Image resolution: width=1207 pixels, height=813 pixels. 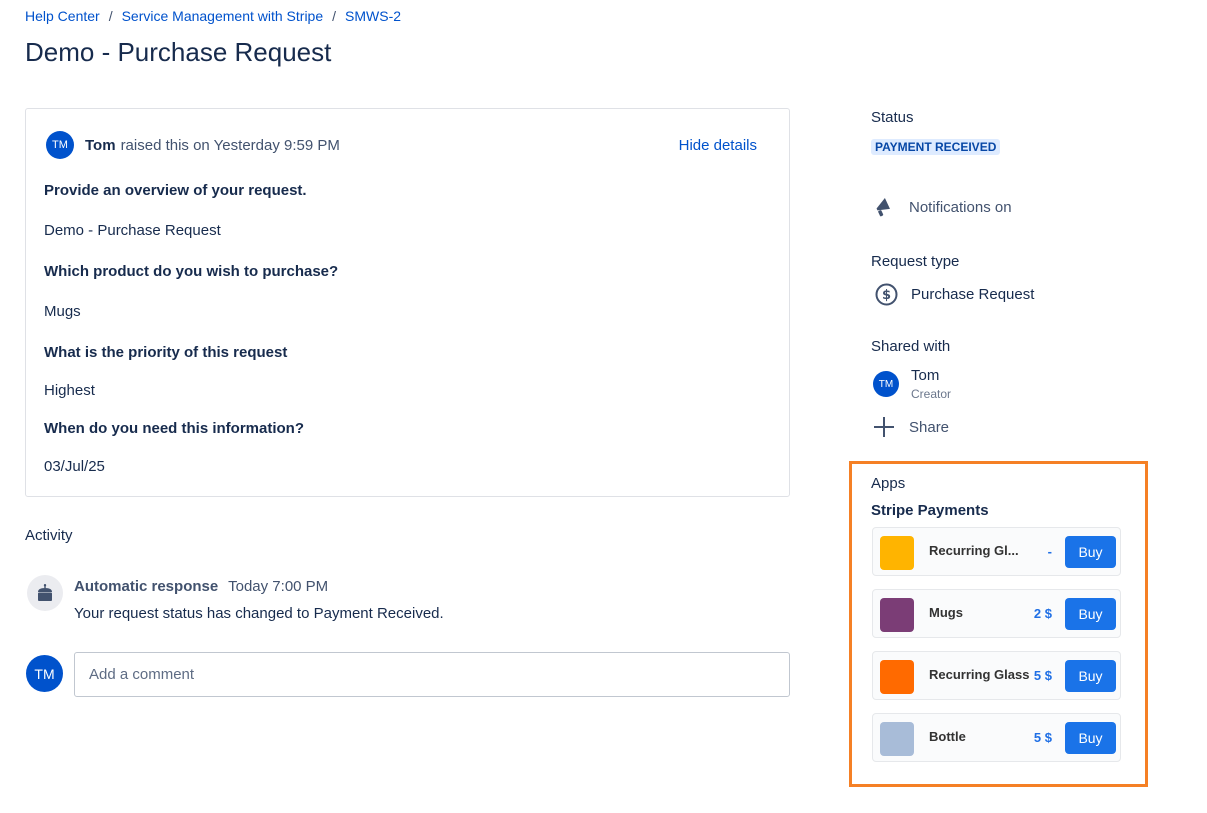 I want to click on request-author-line: TM Tom raised this on Yesterday 9:59 PM, so click(x=193, y=145).